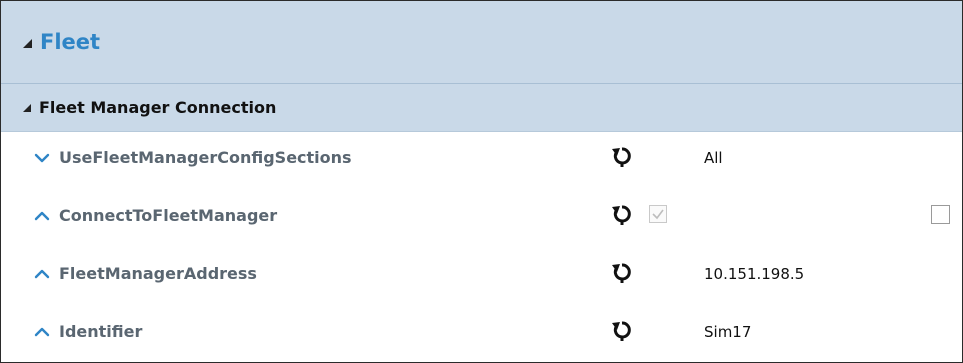 This screenshot has width=963, height=363. Describe the element at coordinates (940, 214) in the screenshot. I see `connect-to-fleet-manager-checkbox` at that location.